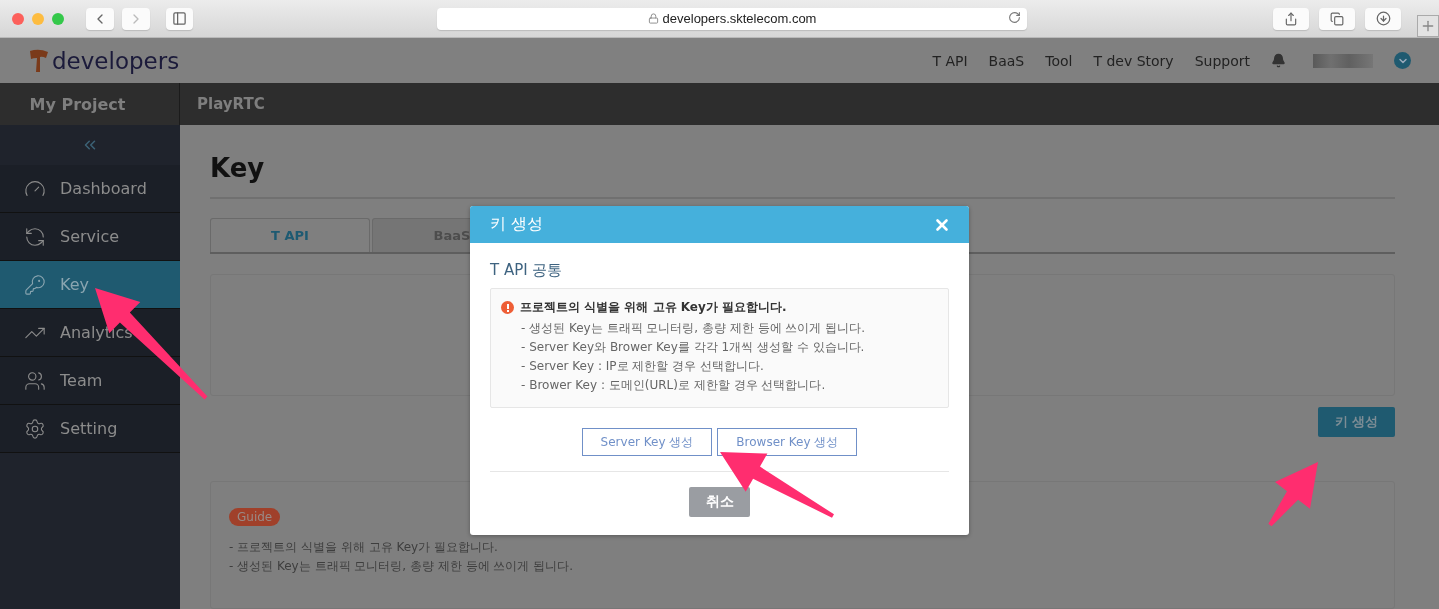 This screenshot has width=1439, height=609. Describe the element at coordinates (673, 385) in the screenshot. I see `notice-text: - Brower Key : 도메인(URL)로 제한할 경우 선택합니다.` at that location.